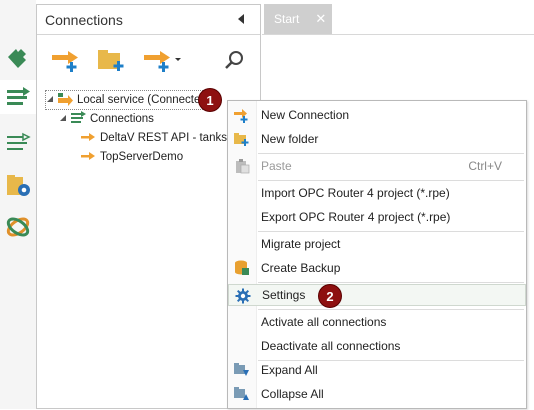 The image size is (534, 410). I want to click on document-tab-bar: Start ✕, so click(398, 19).